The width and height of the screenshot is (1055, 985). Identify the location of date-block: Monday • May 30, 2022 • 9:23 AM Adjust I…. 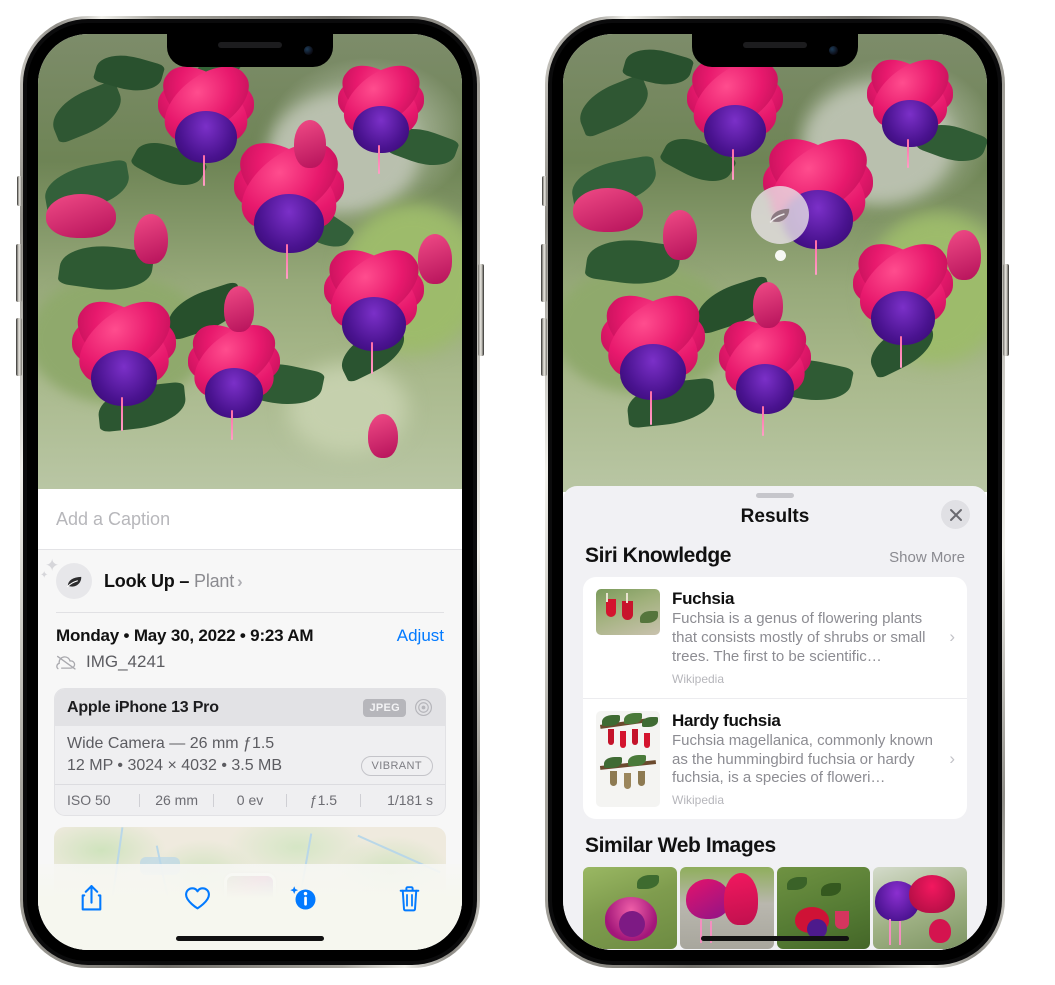
(250, 647).